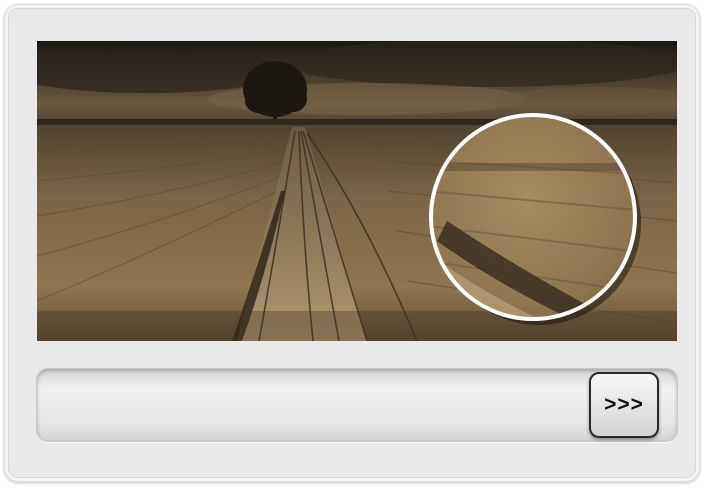 The height and width of the screenshot is (494, 708). What do you see at coordinates (624, 405) in the screenshot?
I see `submit-button: >>>` at bounding box center [624, 405].